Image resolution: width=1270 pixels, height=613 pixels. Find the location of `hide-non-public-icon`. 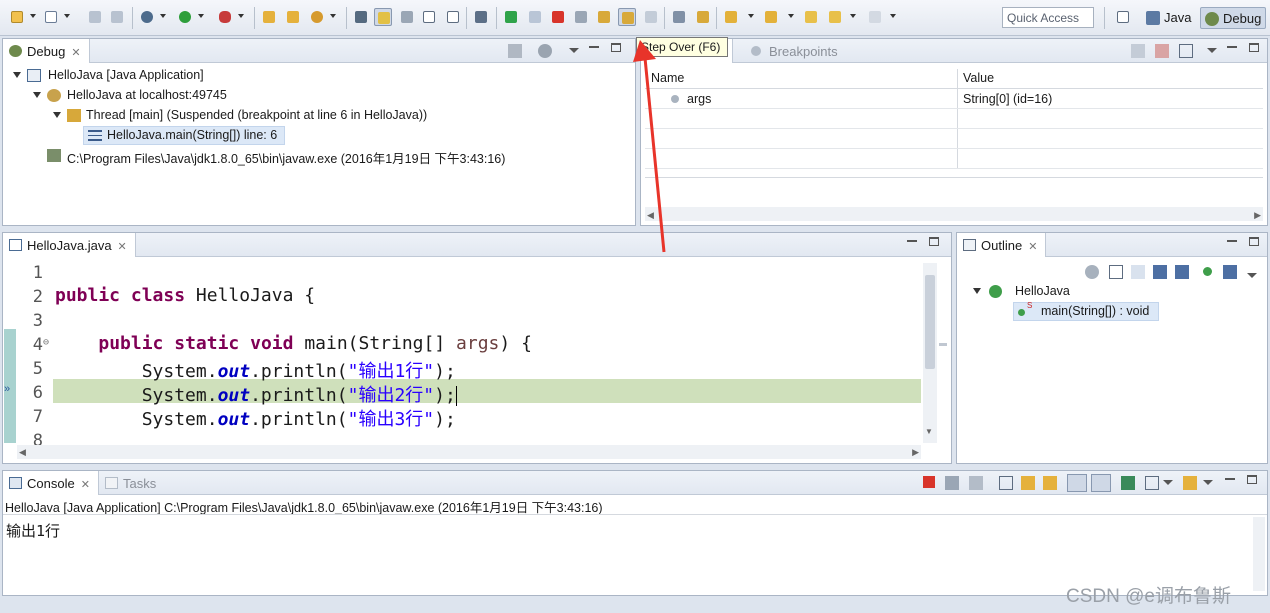

hide-non-public-icon is located at coordinates (1207, 271).